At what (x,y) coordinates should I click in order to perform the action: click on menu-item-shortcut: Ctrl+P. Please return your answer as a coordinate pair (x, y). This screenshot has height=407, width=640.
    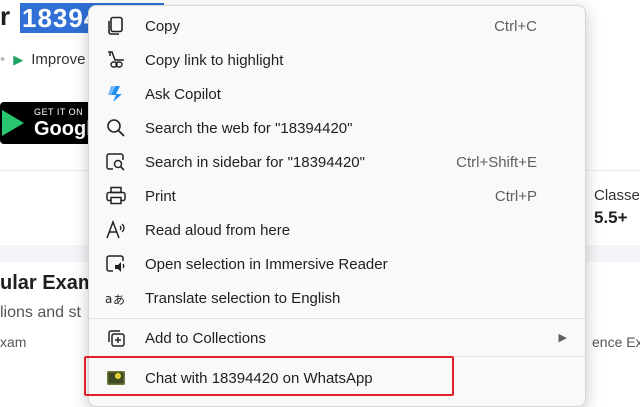
    Looking at the image, I should click on (515, 196).